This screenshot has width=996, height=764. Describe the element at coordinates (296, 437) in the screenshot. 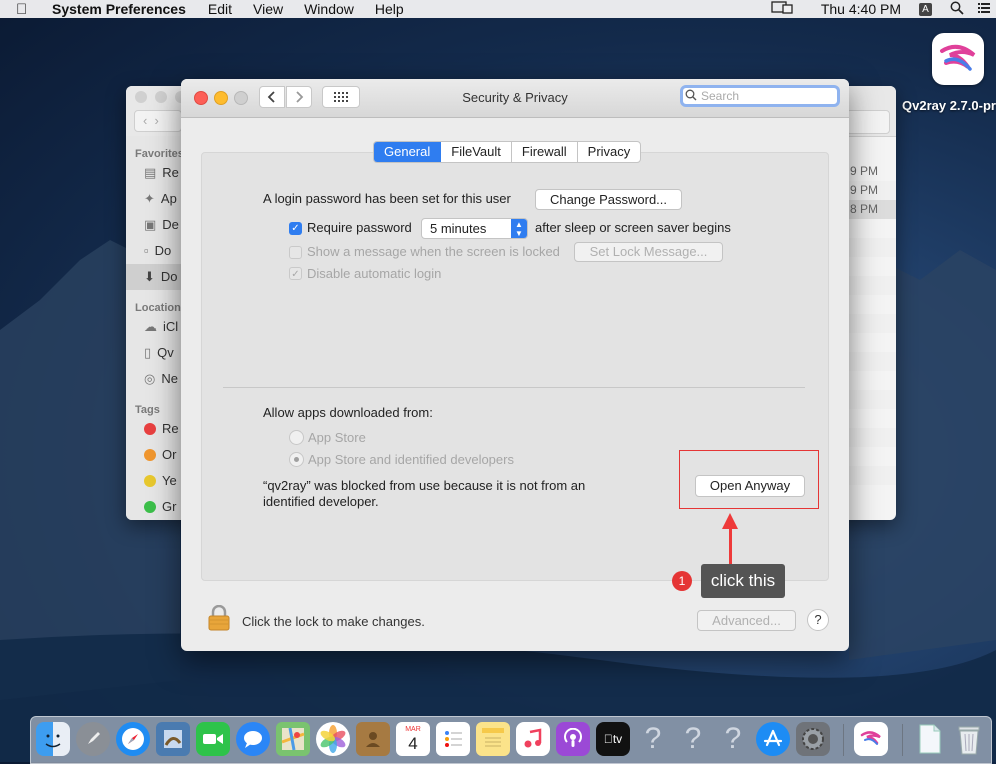

I see `app-store-radio` at that location.